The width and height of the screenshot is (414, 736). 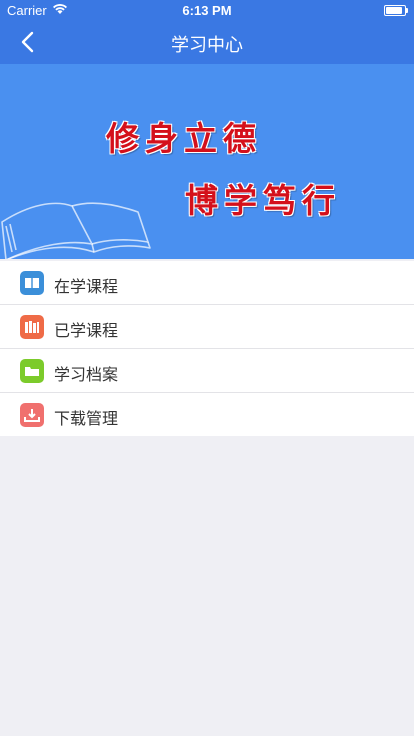 I want to click on menu-item-learning-records: 学习档案, so click(x=207, y=371).